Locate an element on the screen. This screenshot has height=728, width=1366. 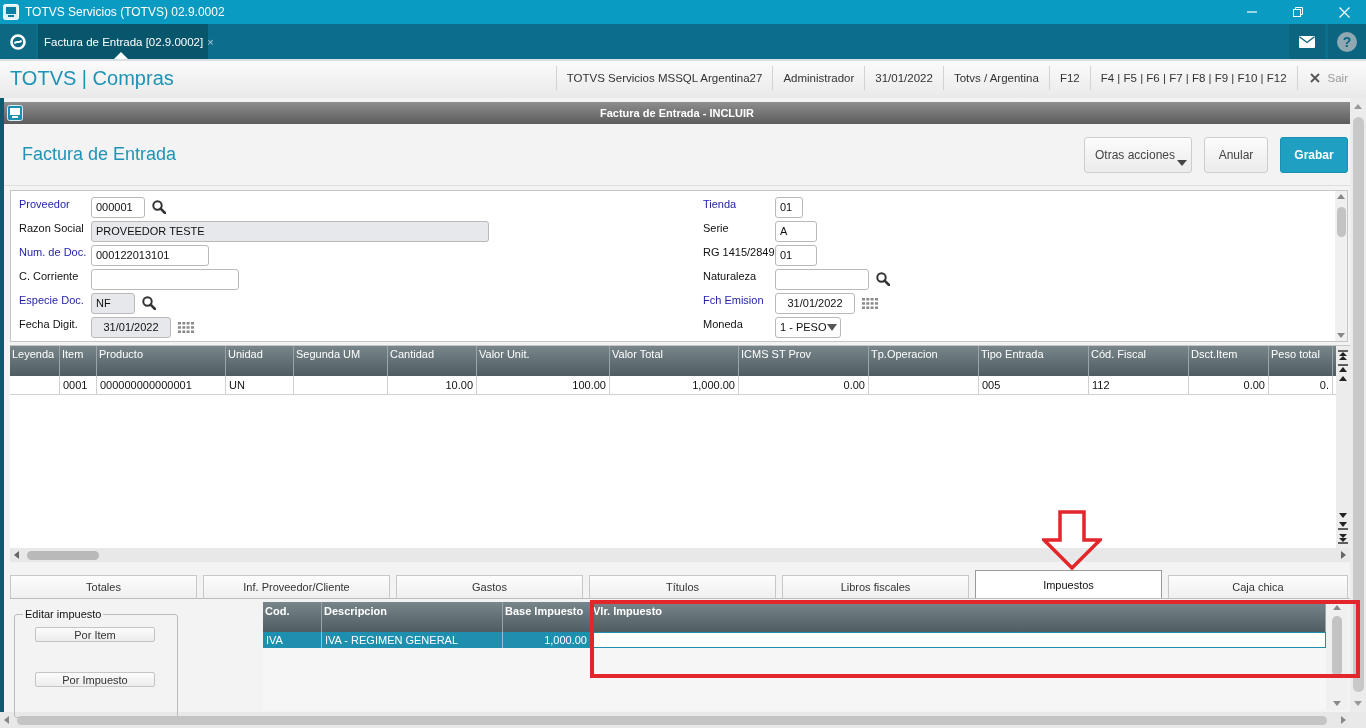
field-label: RG 1415/2849 is located at coordinates (739, 251).